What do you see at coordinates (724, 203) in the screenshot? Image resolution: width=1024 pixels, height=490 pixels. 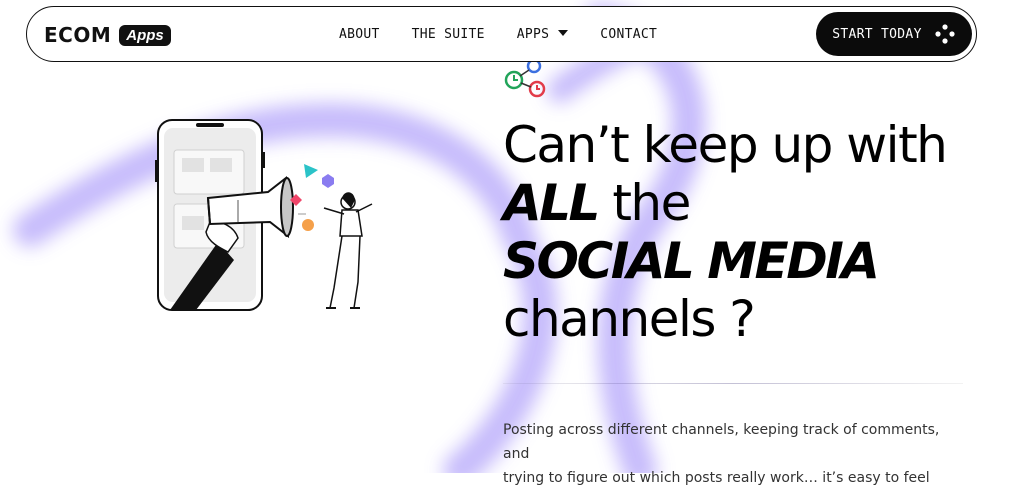 I see `headline-line-2: ALL the` at bounding box center [724, 203].